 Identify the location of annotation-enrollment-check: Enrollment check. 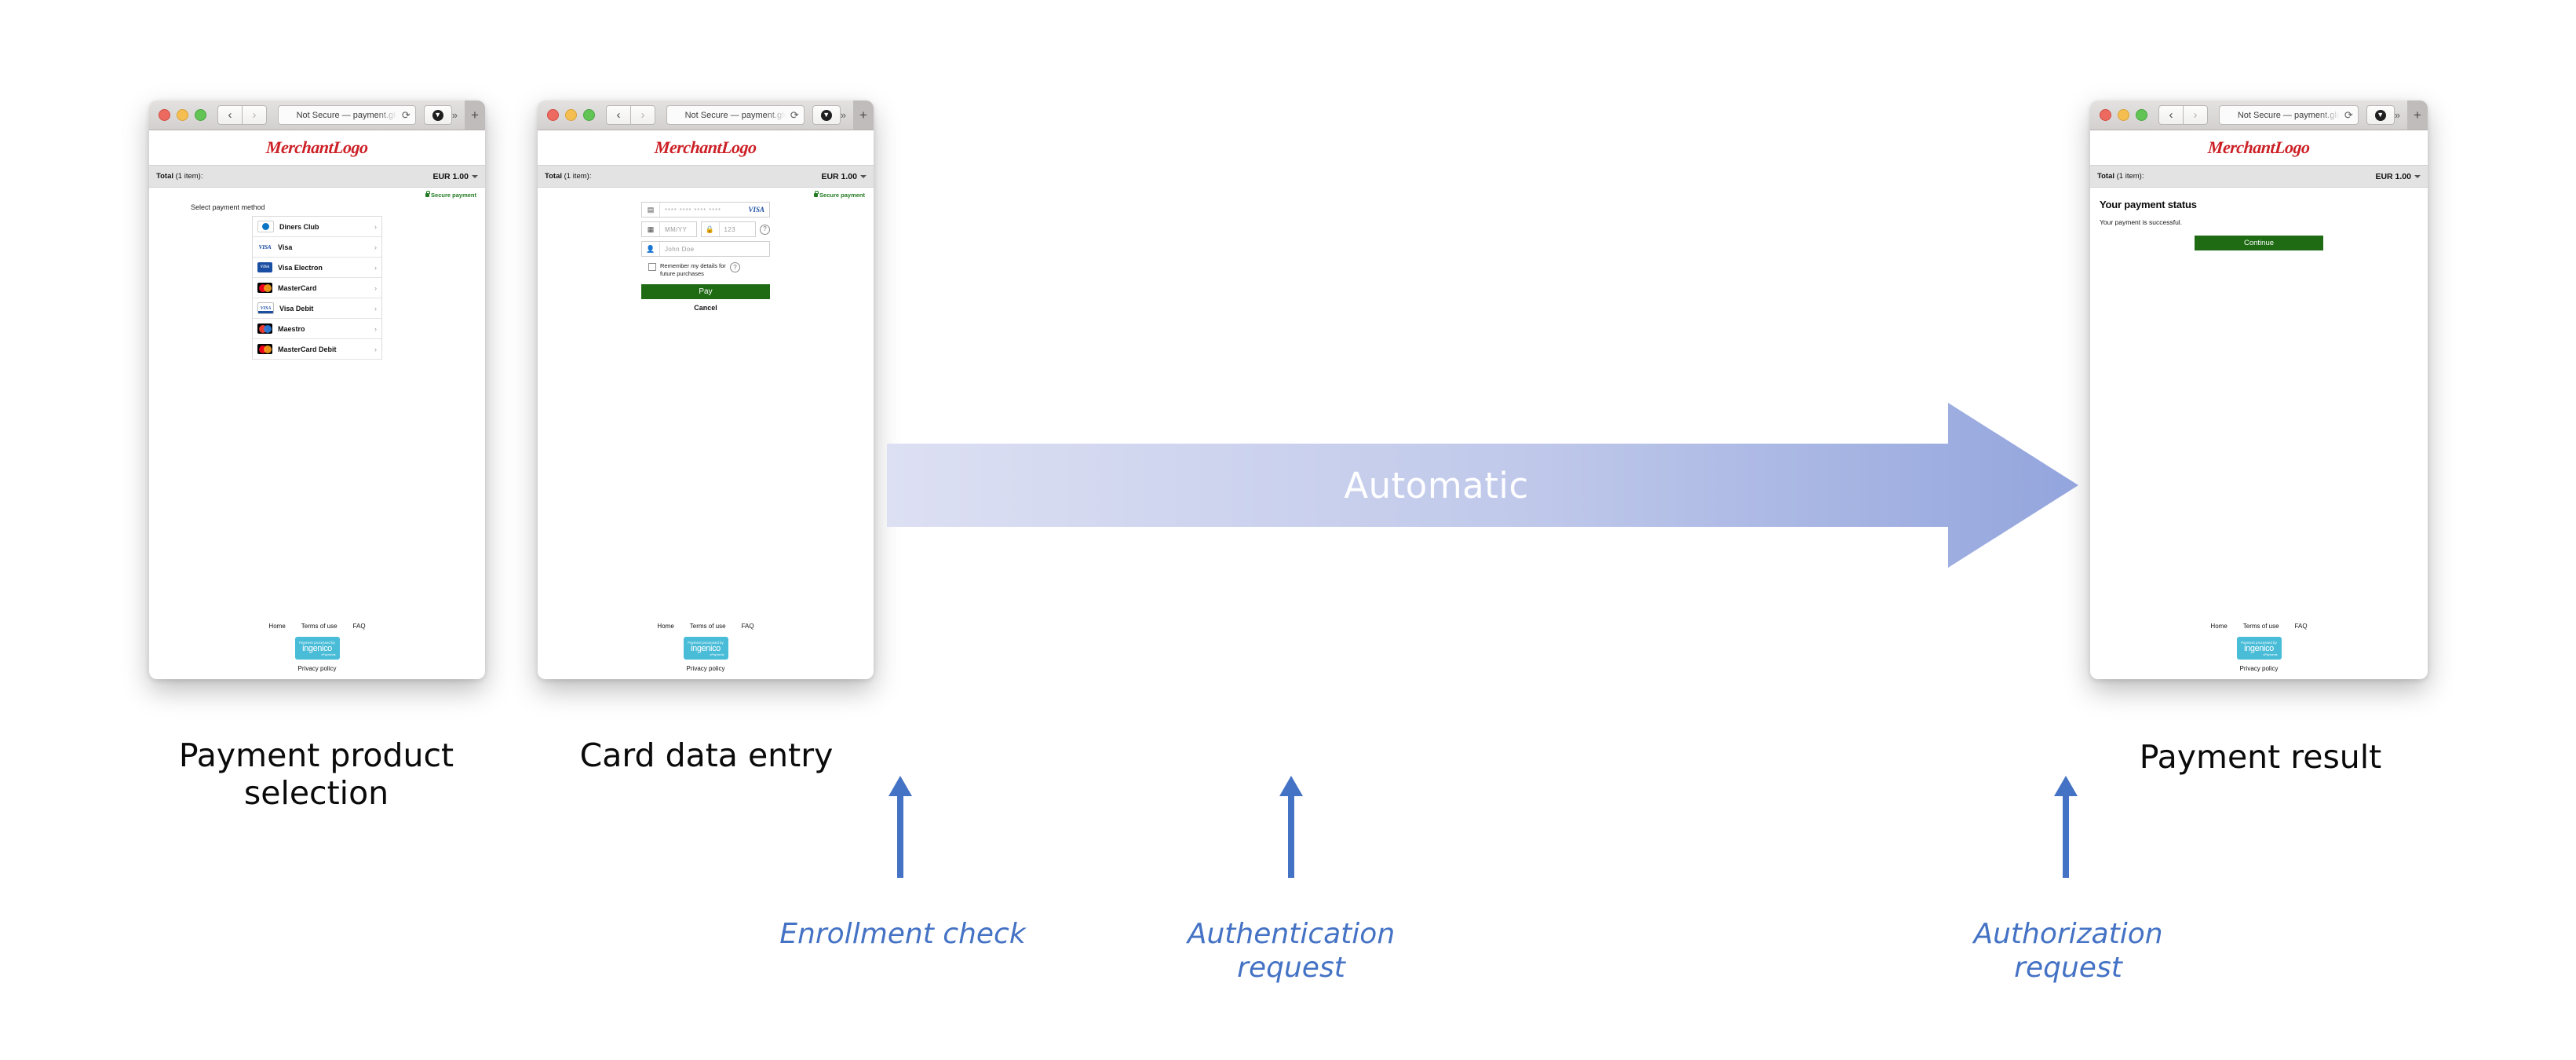
(902, 934).